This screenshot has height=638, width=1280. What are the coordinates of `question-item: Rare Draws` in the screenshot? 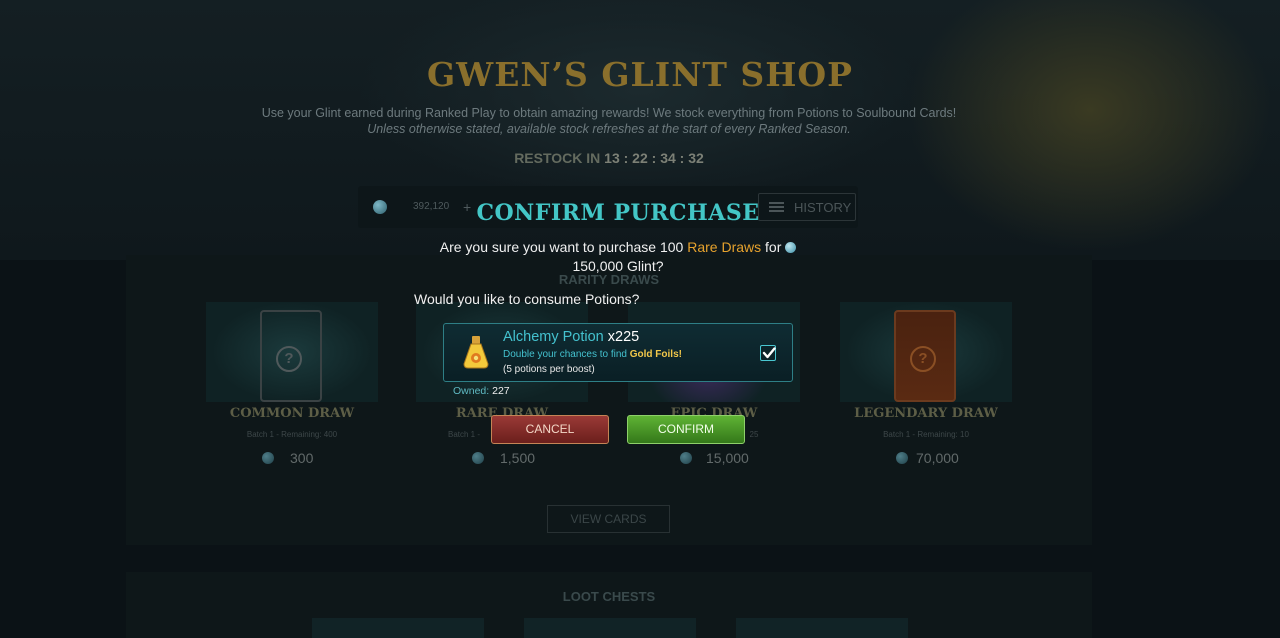 It's located at (724, 247).